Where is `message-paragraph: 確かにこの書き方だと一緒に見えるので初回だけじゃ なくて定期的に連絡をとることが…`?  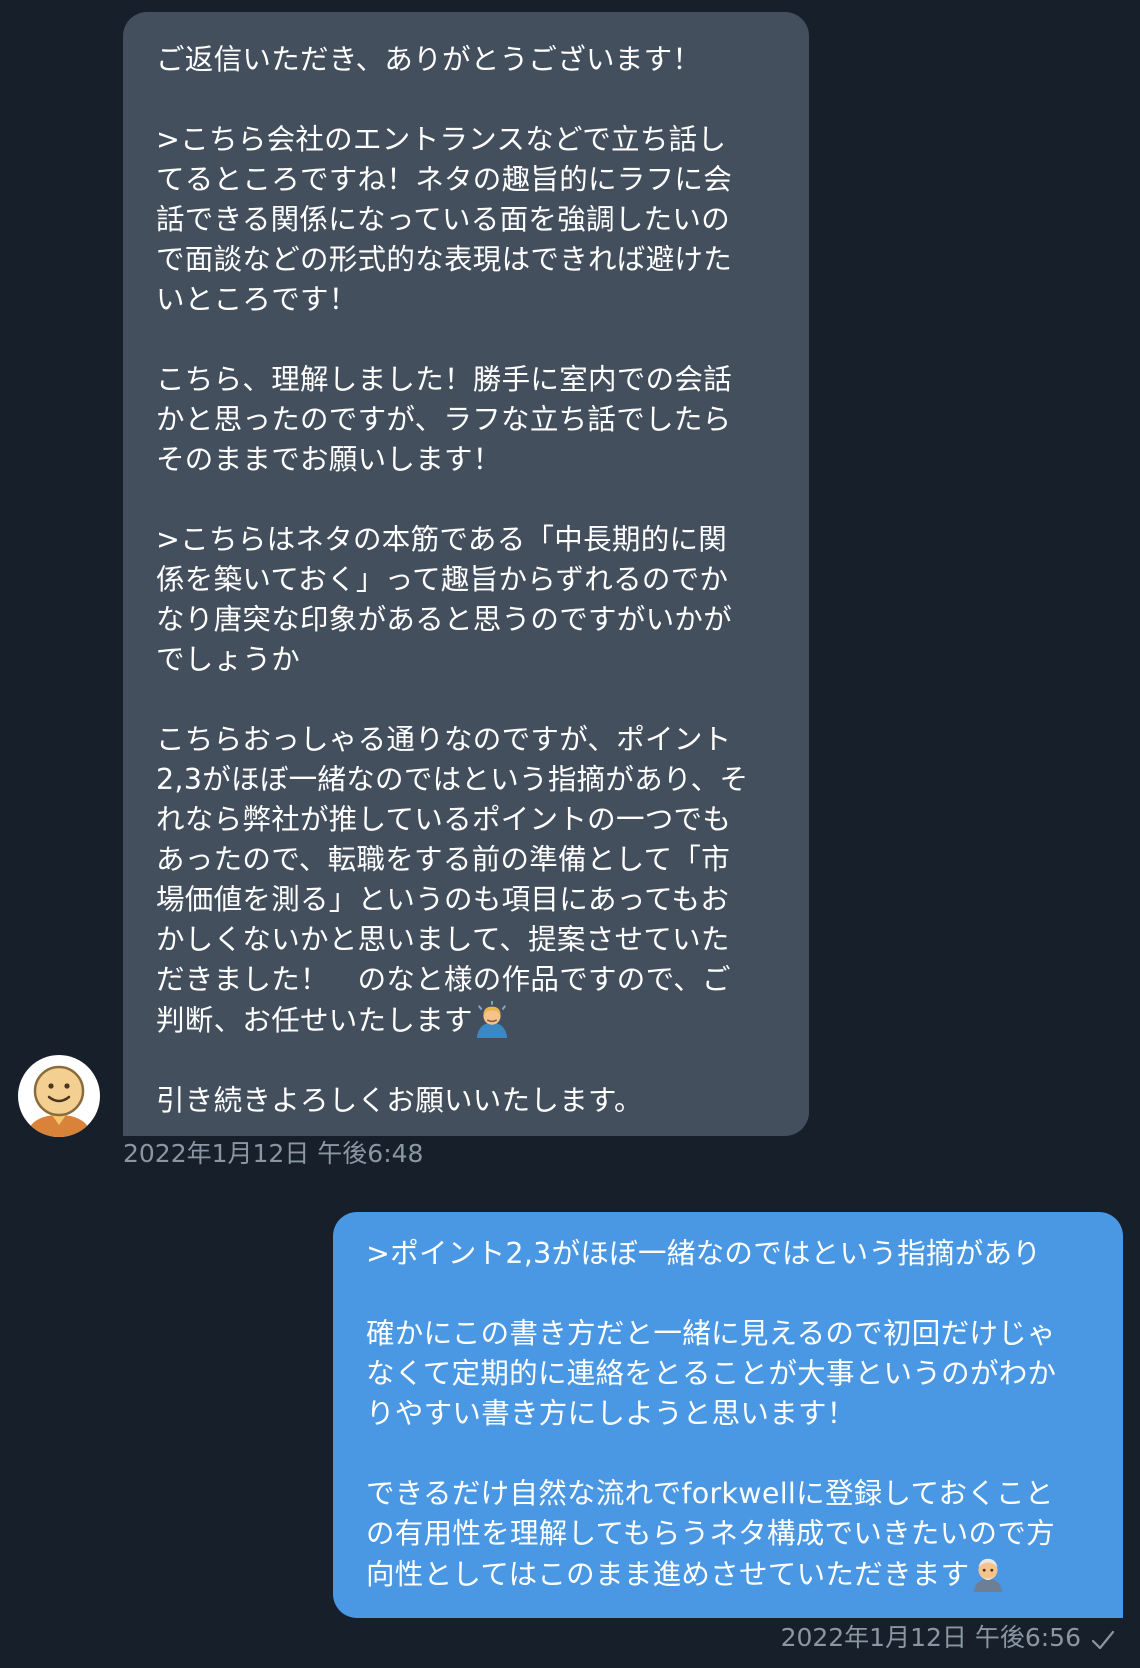 message-paragraph: 確かにこの書き方だと一緒に見えるので初回だけじゃ なくて定期的に連絡をとることが… is located at coordinates (711, 1373).